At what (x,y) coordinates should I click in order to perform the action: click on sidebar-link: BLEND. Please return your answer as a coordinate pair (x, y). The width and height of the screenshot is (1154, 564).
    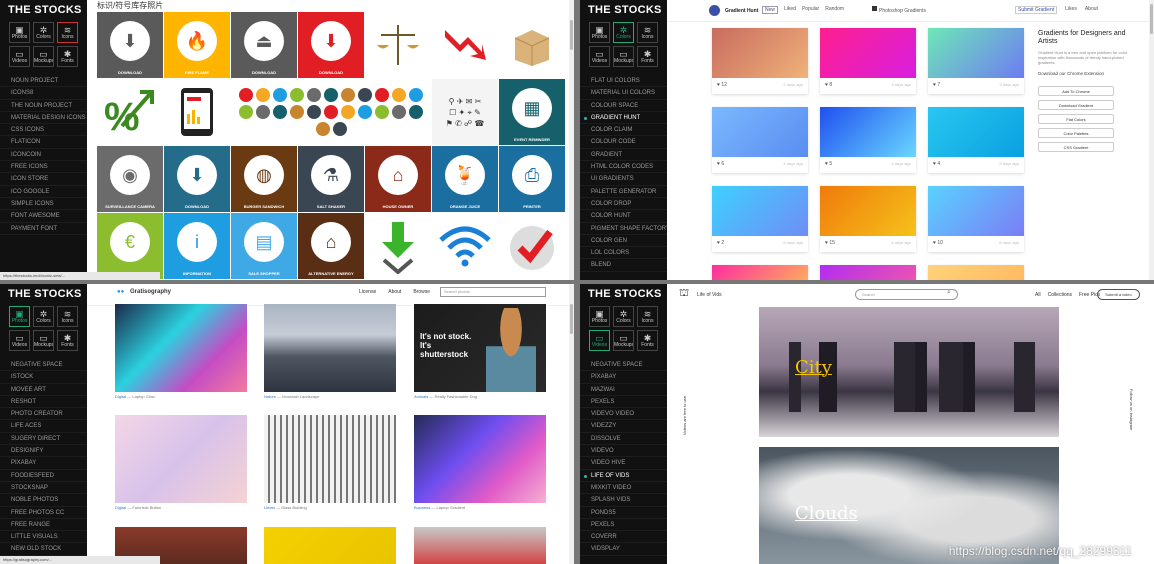
    Looking at the image, I should click on (623, 265).